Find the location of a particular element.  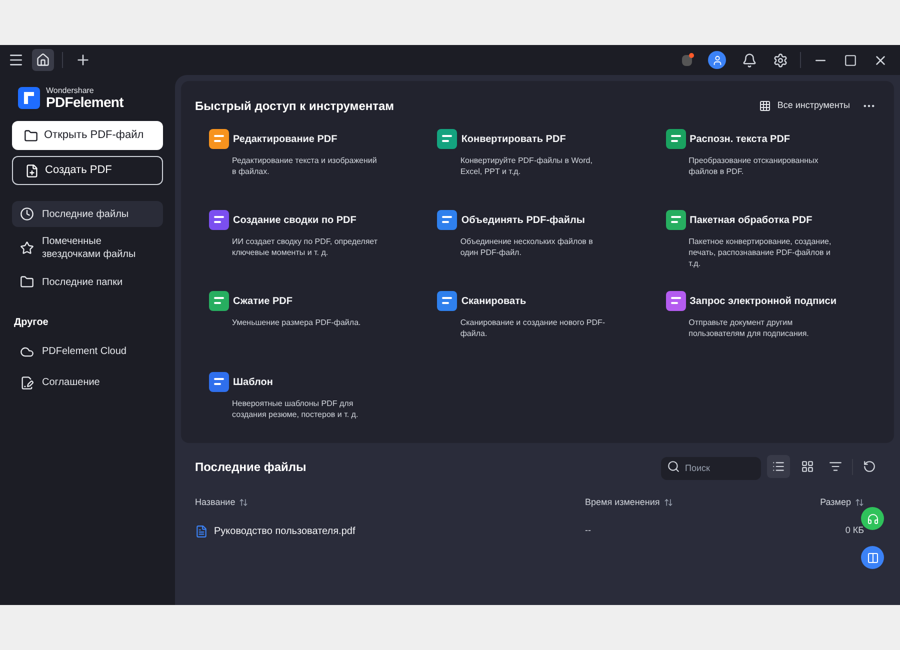

tool-description: Невероятные шаблоны PDF для создания резюме, постеров и т. д. is located at coordinates (296, 409).